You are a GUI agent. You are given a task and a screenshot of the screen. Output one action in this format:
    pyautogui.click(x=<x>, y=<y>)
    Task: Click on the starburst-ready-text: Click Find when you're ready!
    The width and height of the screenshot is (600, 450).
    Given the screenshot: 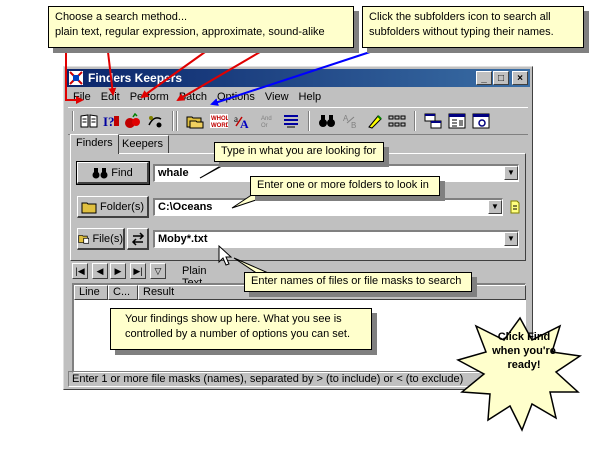 What is the action you would take?
    pyautogui.click(x=524, y=351)
    